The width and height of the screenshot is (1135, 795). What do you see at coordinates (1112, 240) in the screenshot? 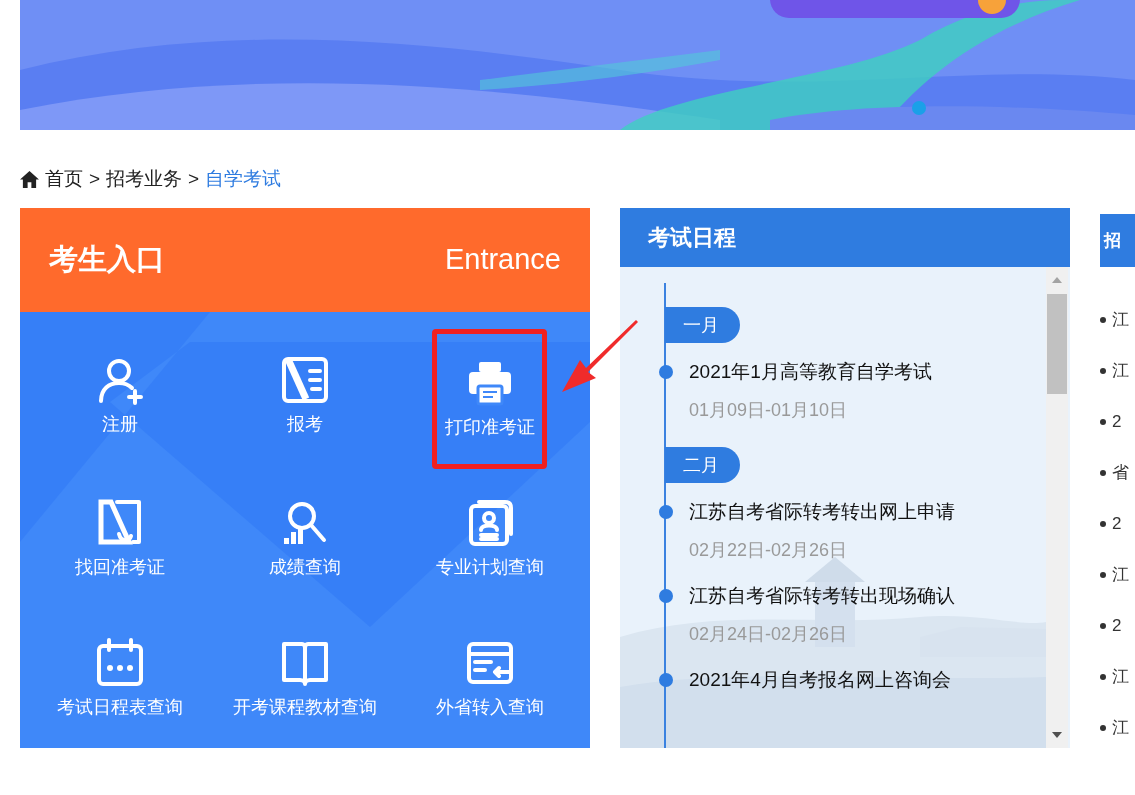
I see `panel-title: 招` at bounding box center [1112, 240].